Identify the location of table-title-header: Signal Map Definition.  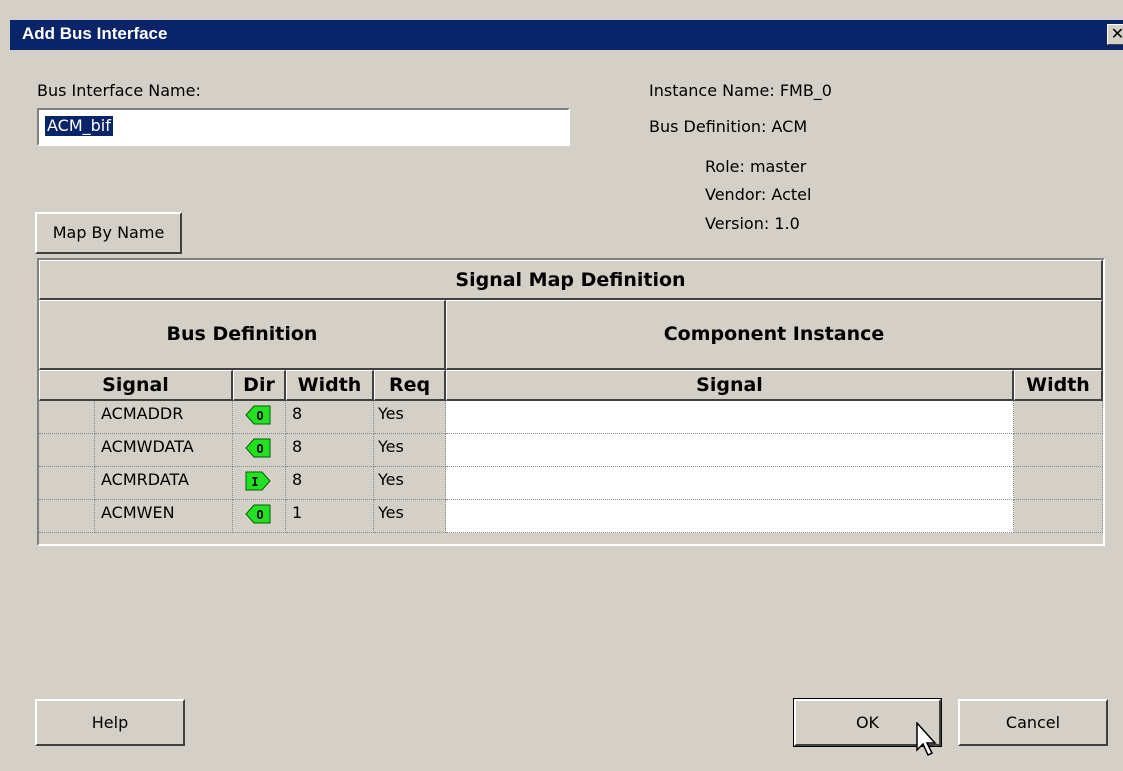
(571, 280).